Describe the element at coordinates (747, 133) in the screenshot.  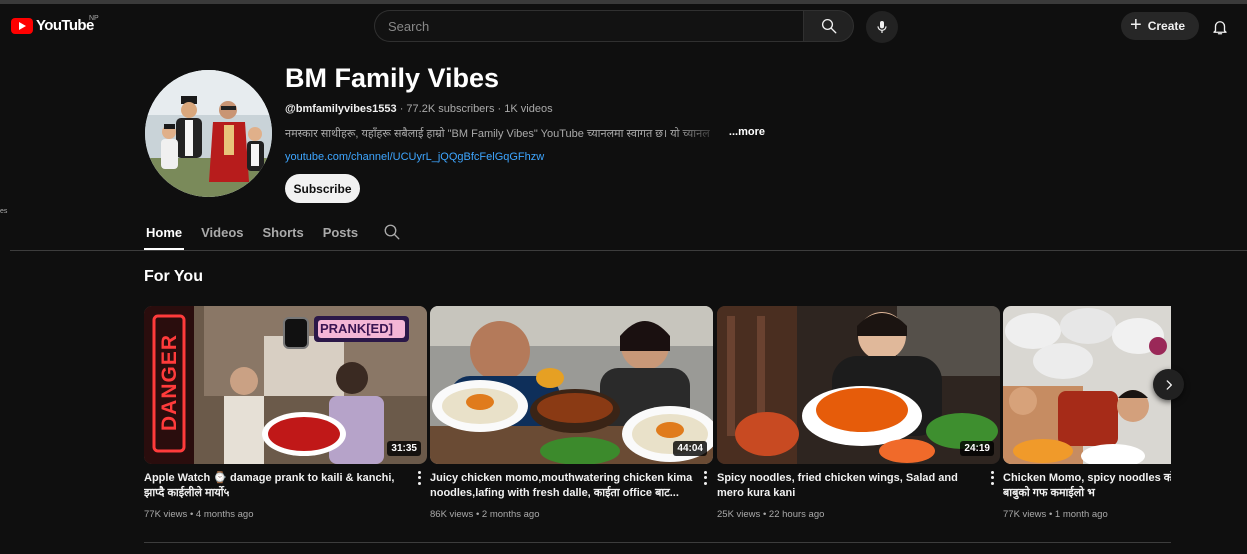
I see `more-link: ...more` at that location.